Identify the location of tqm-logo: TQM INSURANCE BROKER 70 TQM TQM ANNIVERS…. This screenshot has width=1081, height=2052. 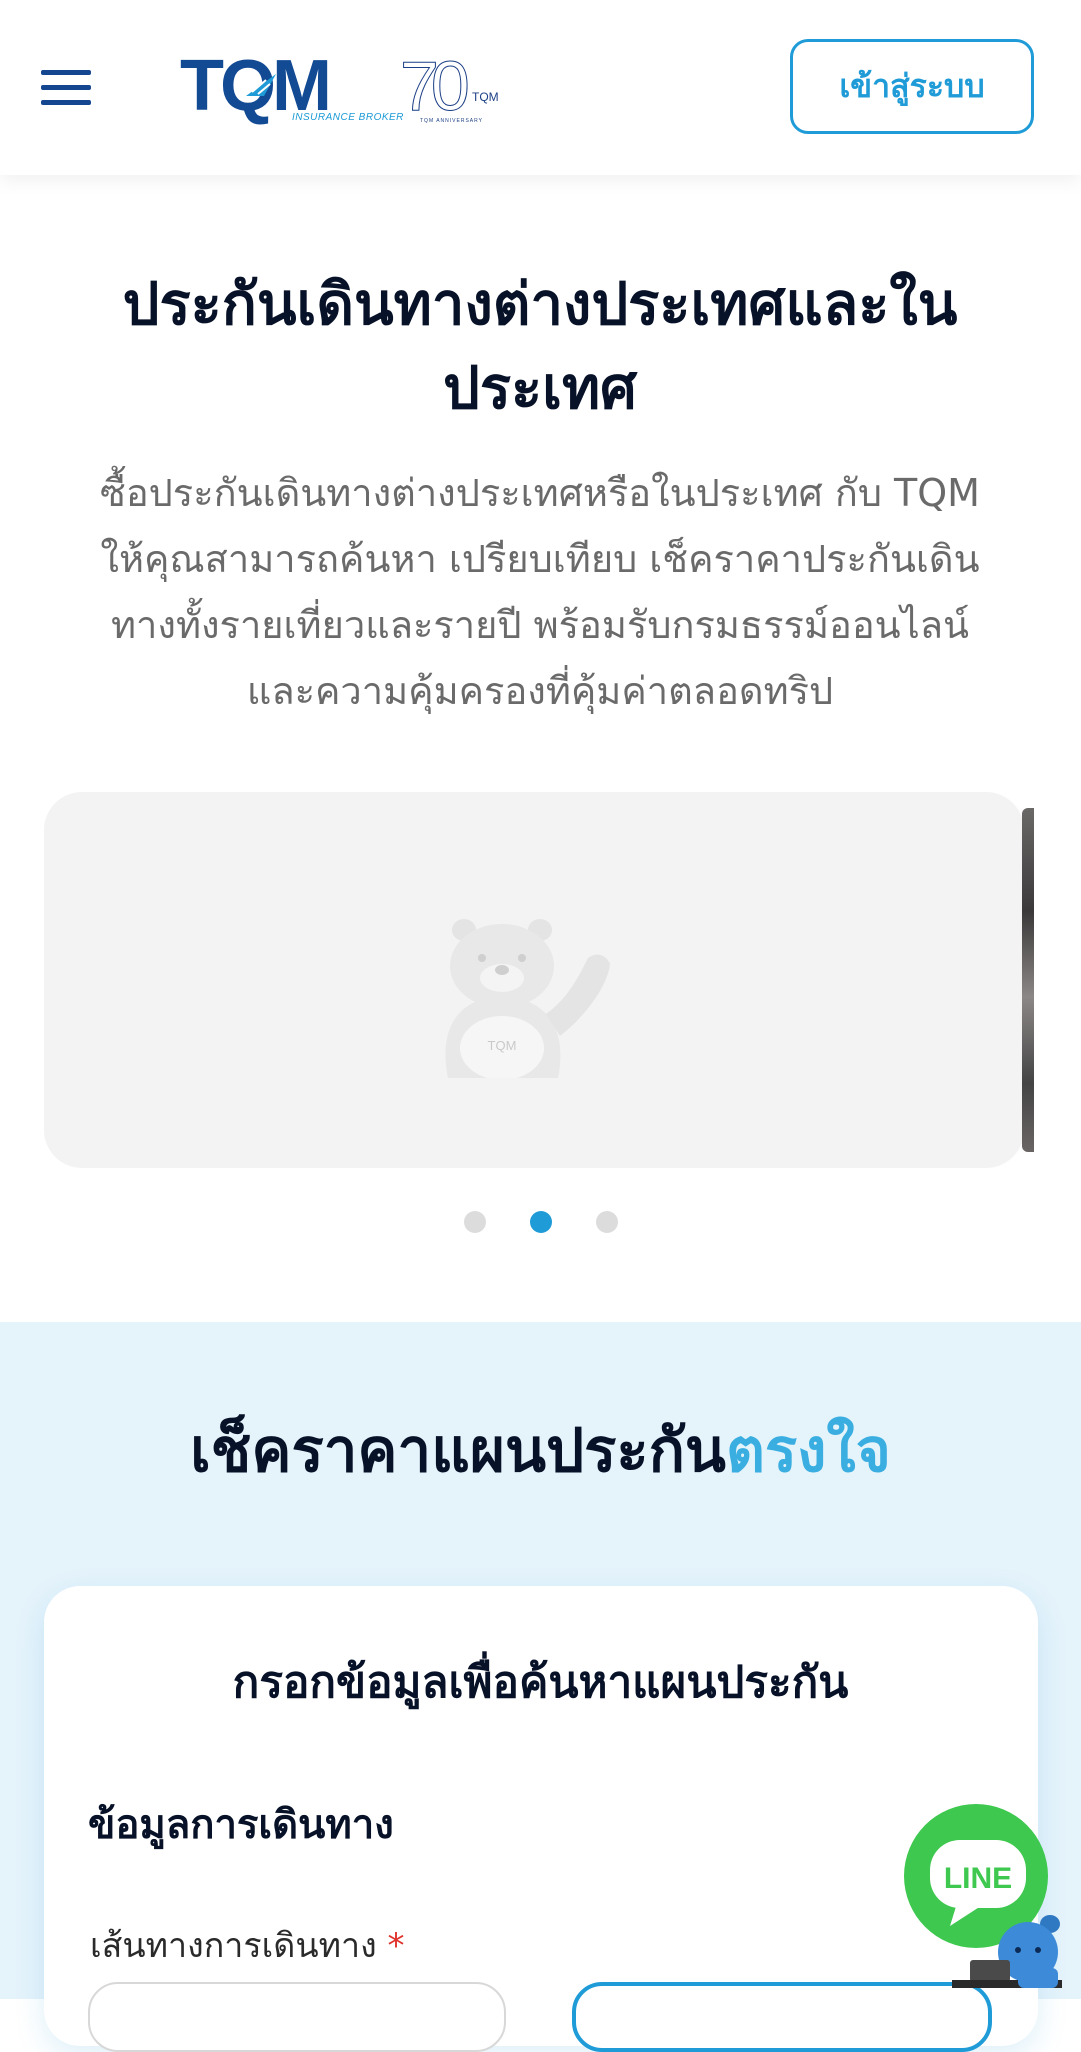
(339, 88).